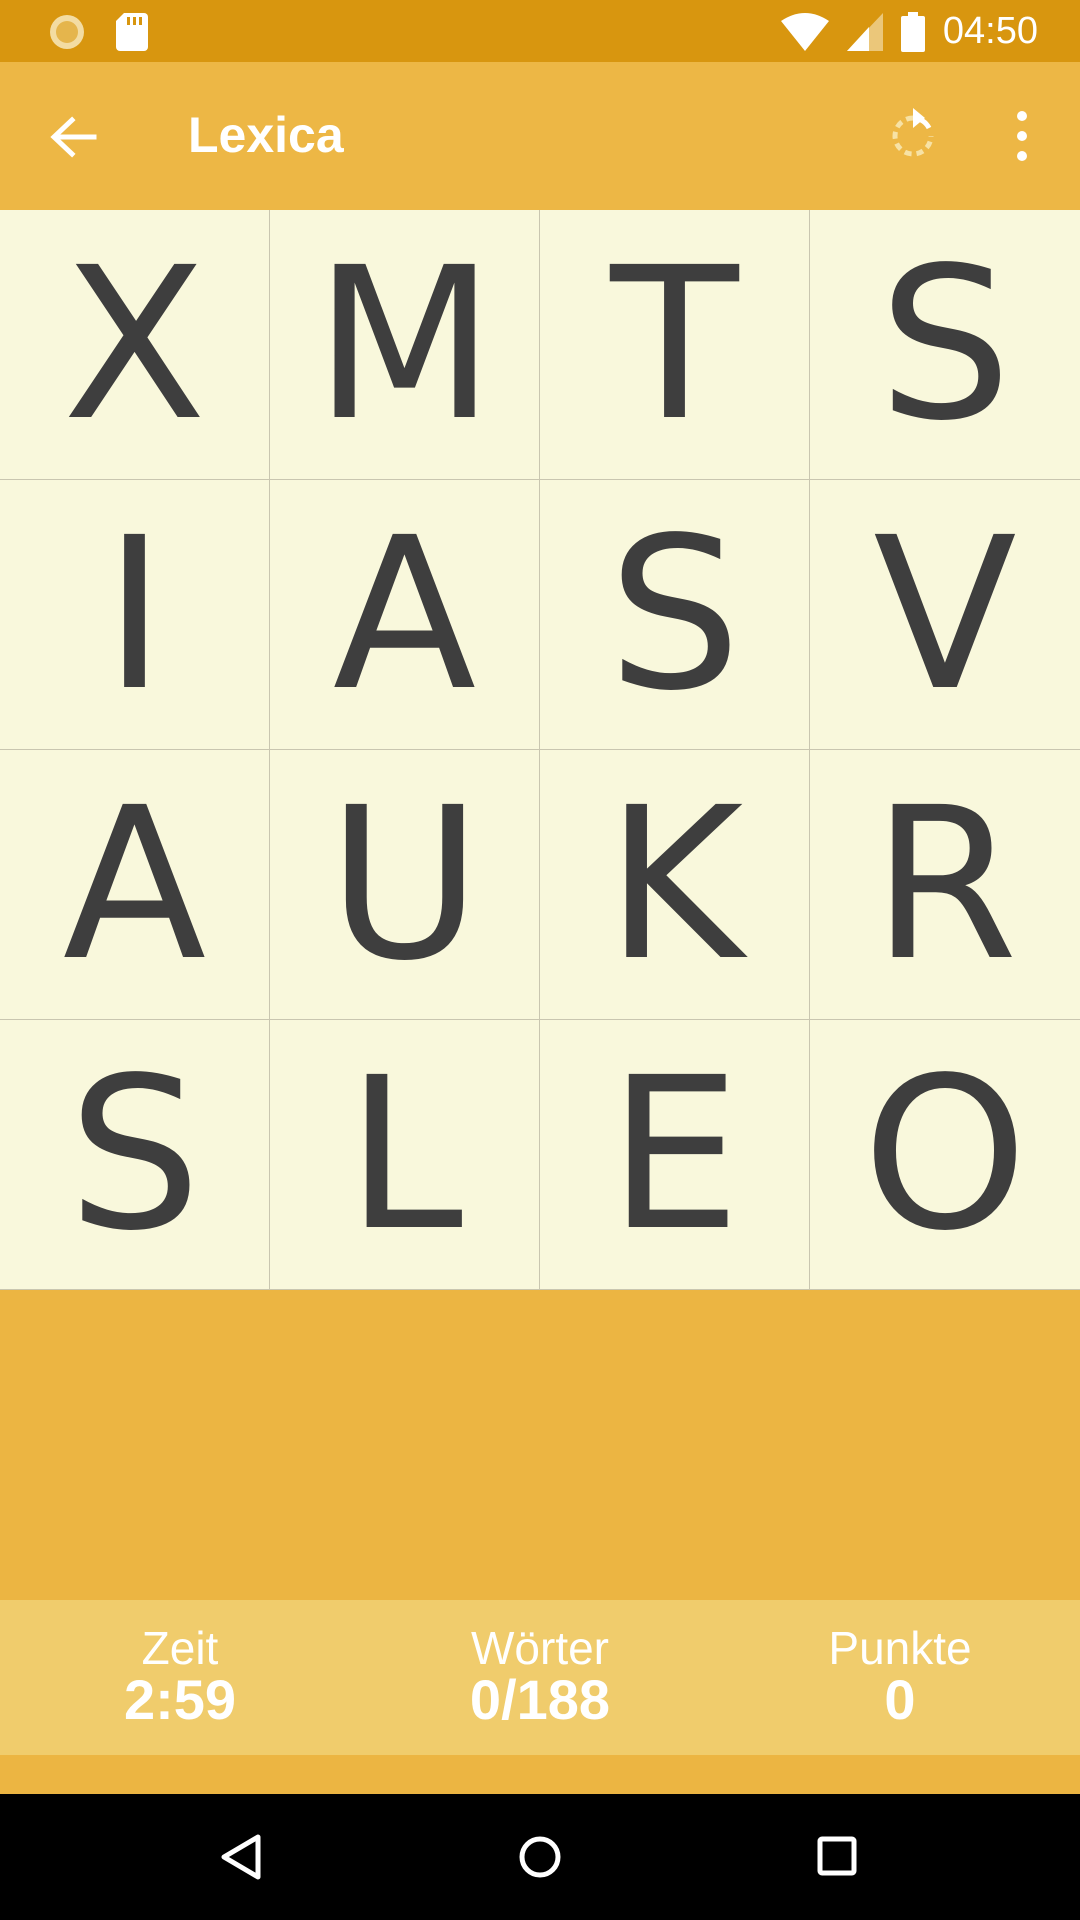 The image size is (1080, 1920). What do you see at coordinates (945, 615) in the screenshot?
I see `letter-tile: V` at bounding box center [945, 615].